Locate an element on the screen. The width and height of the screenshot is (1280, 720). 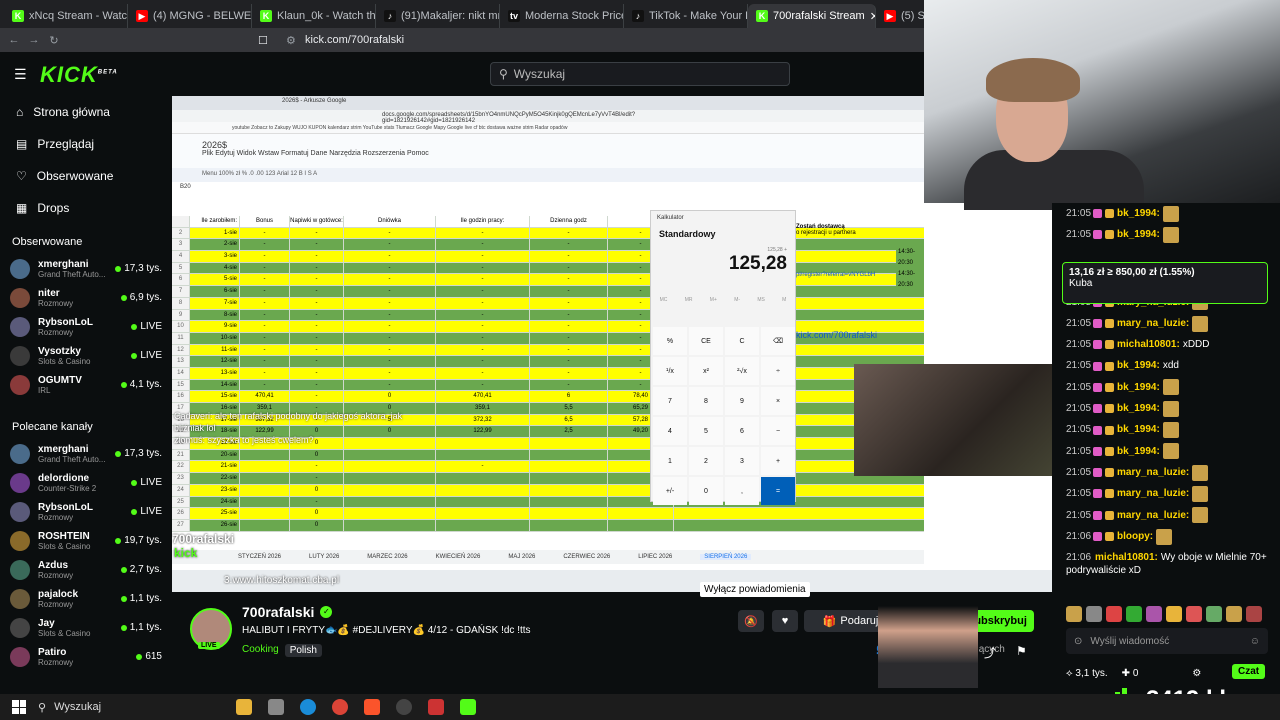
bell-off-icon: 🔕 is located at coordinates (751, 621).